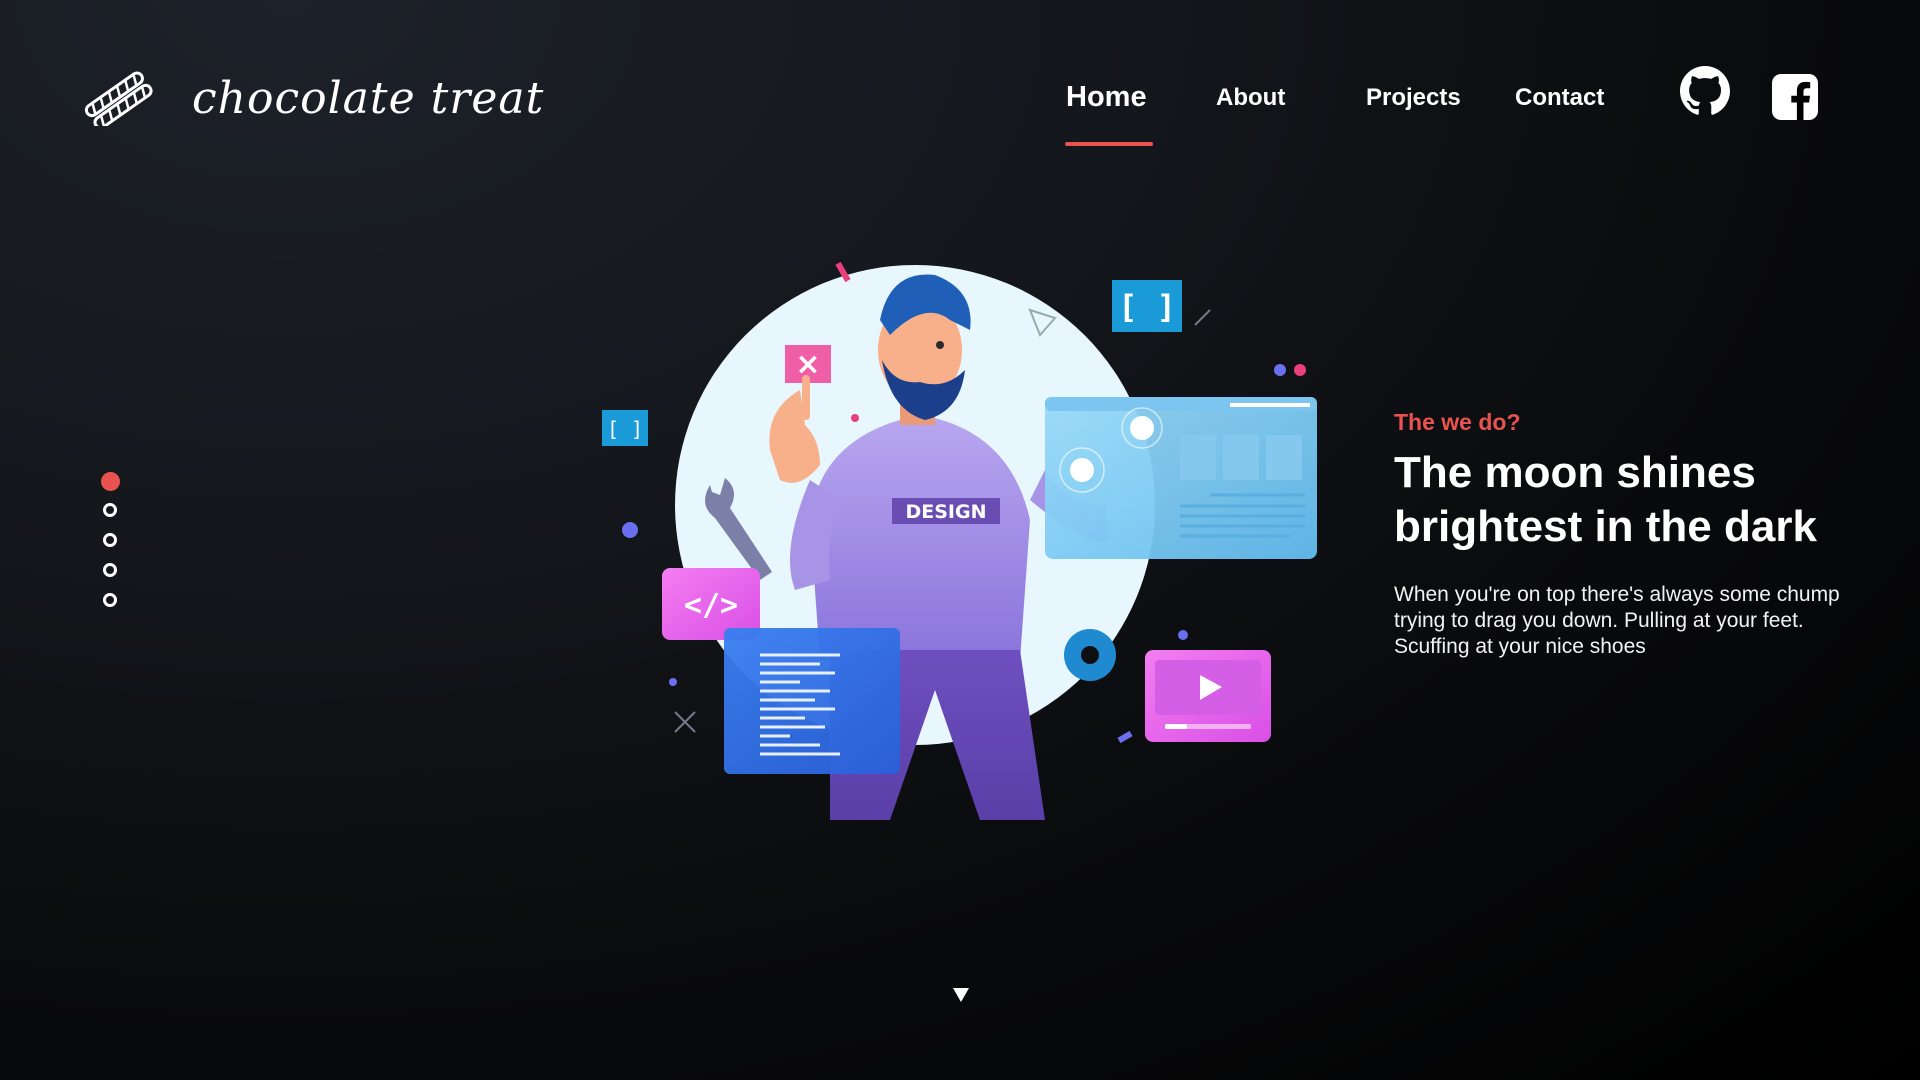 The height and width of the screenshot is (1080, 1920). What do you see at coordinates (118, 98) in the screenshot?
I see `logo-icon` at bounding box center [118, 98].